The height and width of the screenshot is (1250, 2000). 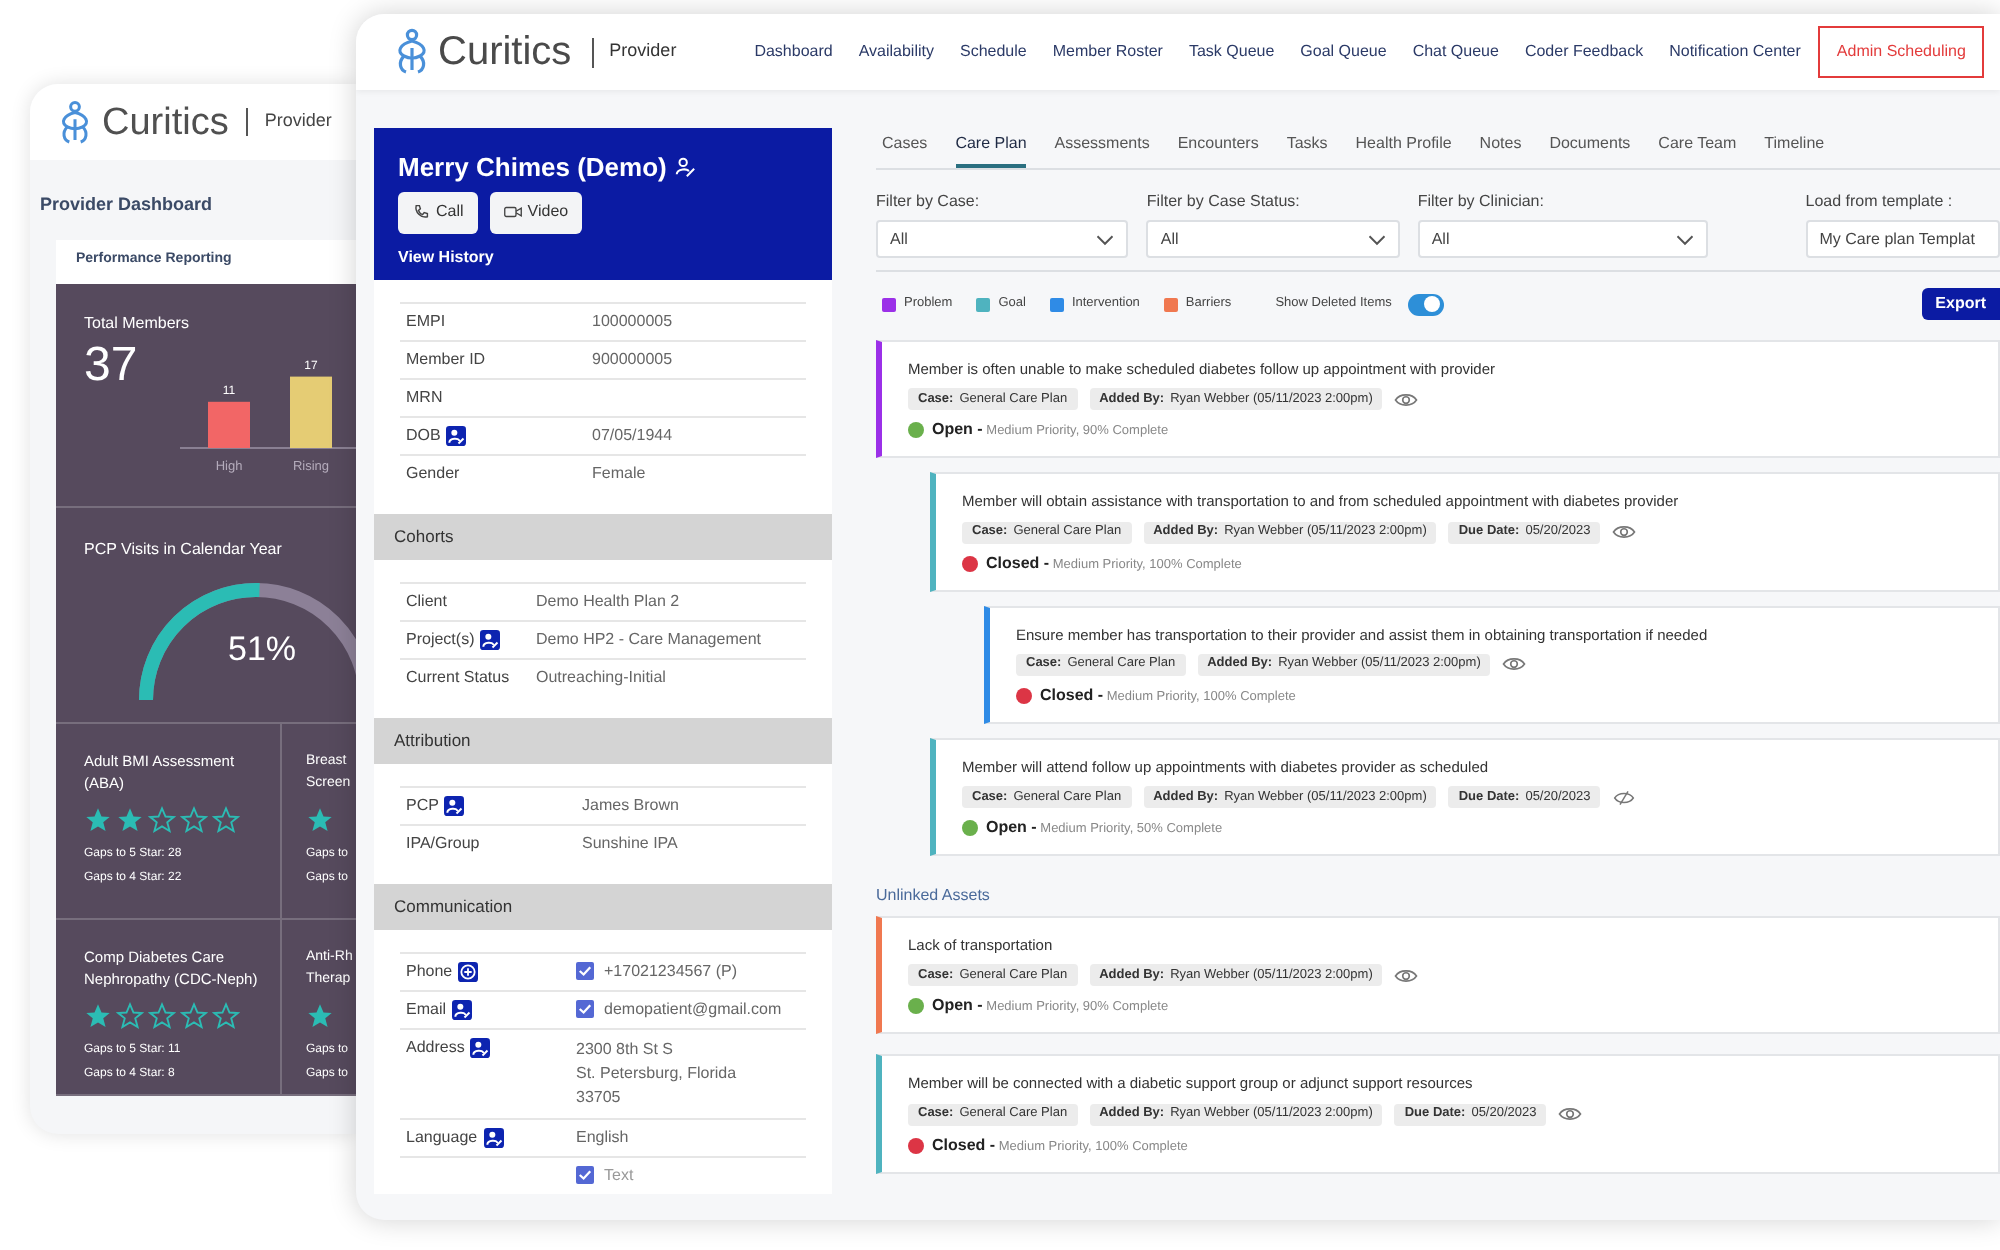 What do you see at coordinates (422, 806) in the screenshot?
I see `field-label: PCP` at bounding box center [422, 806].